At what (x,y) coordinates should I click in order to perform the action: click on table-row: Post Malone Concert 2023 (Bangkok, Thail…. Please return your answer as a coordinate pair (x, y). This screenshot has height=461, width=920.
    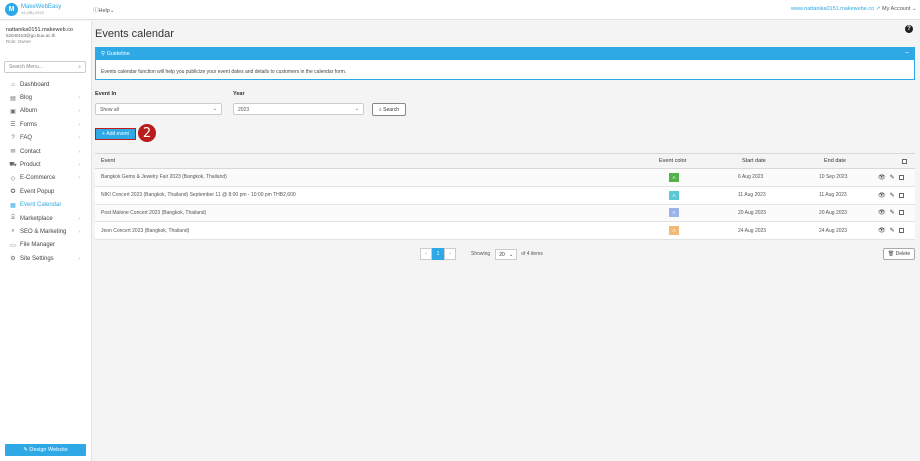
    Looking at the image, I should click on (505, 213).